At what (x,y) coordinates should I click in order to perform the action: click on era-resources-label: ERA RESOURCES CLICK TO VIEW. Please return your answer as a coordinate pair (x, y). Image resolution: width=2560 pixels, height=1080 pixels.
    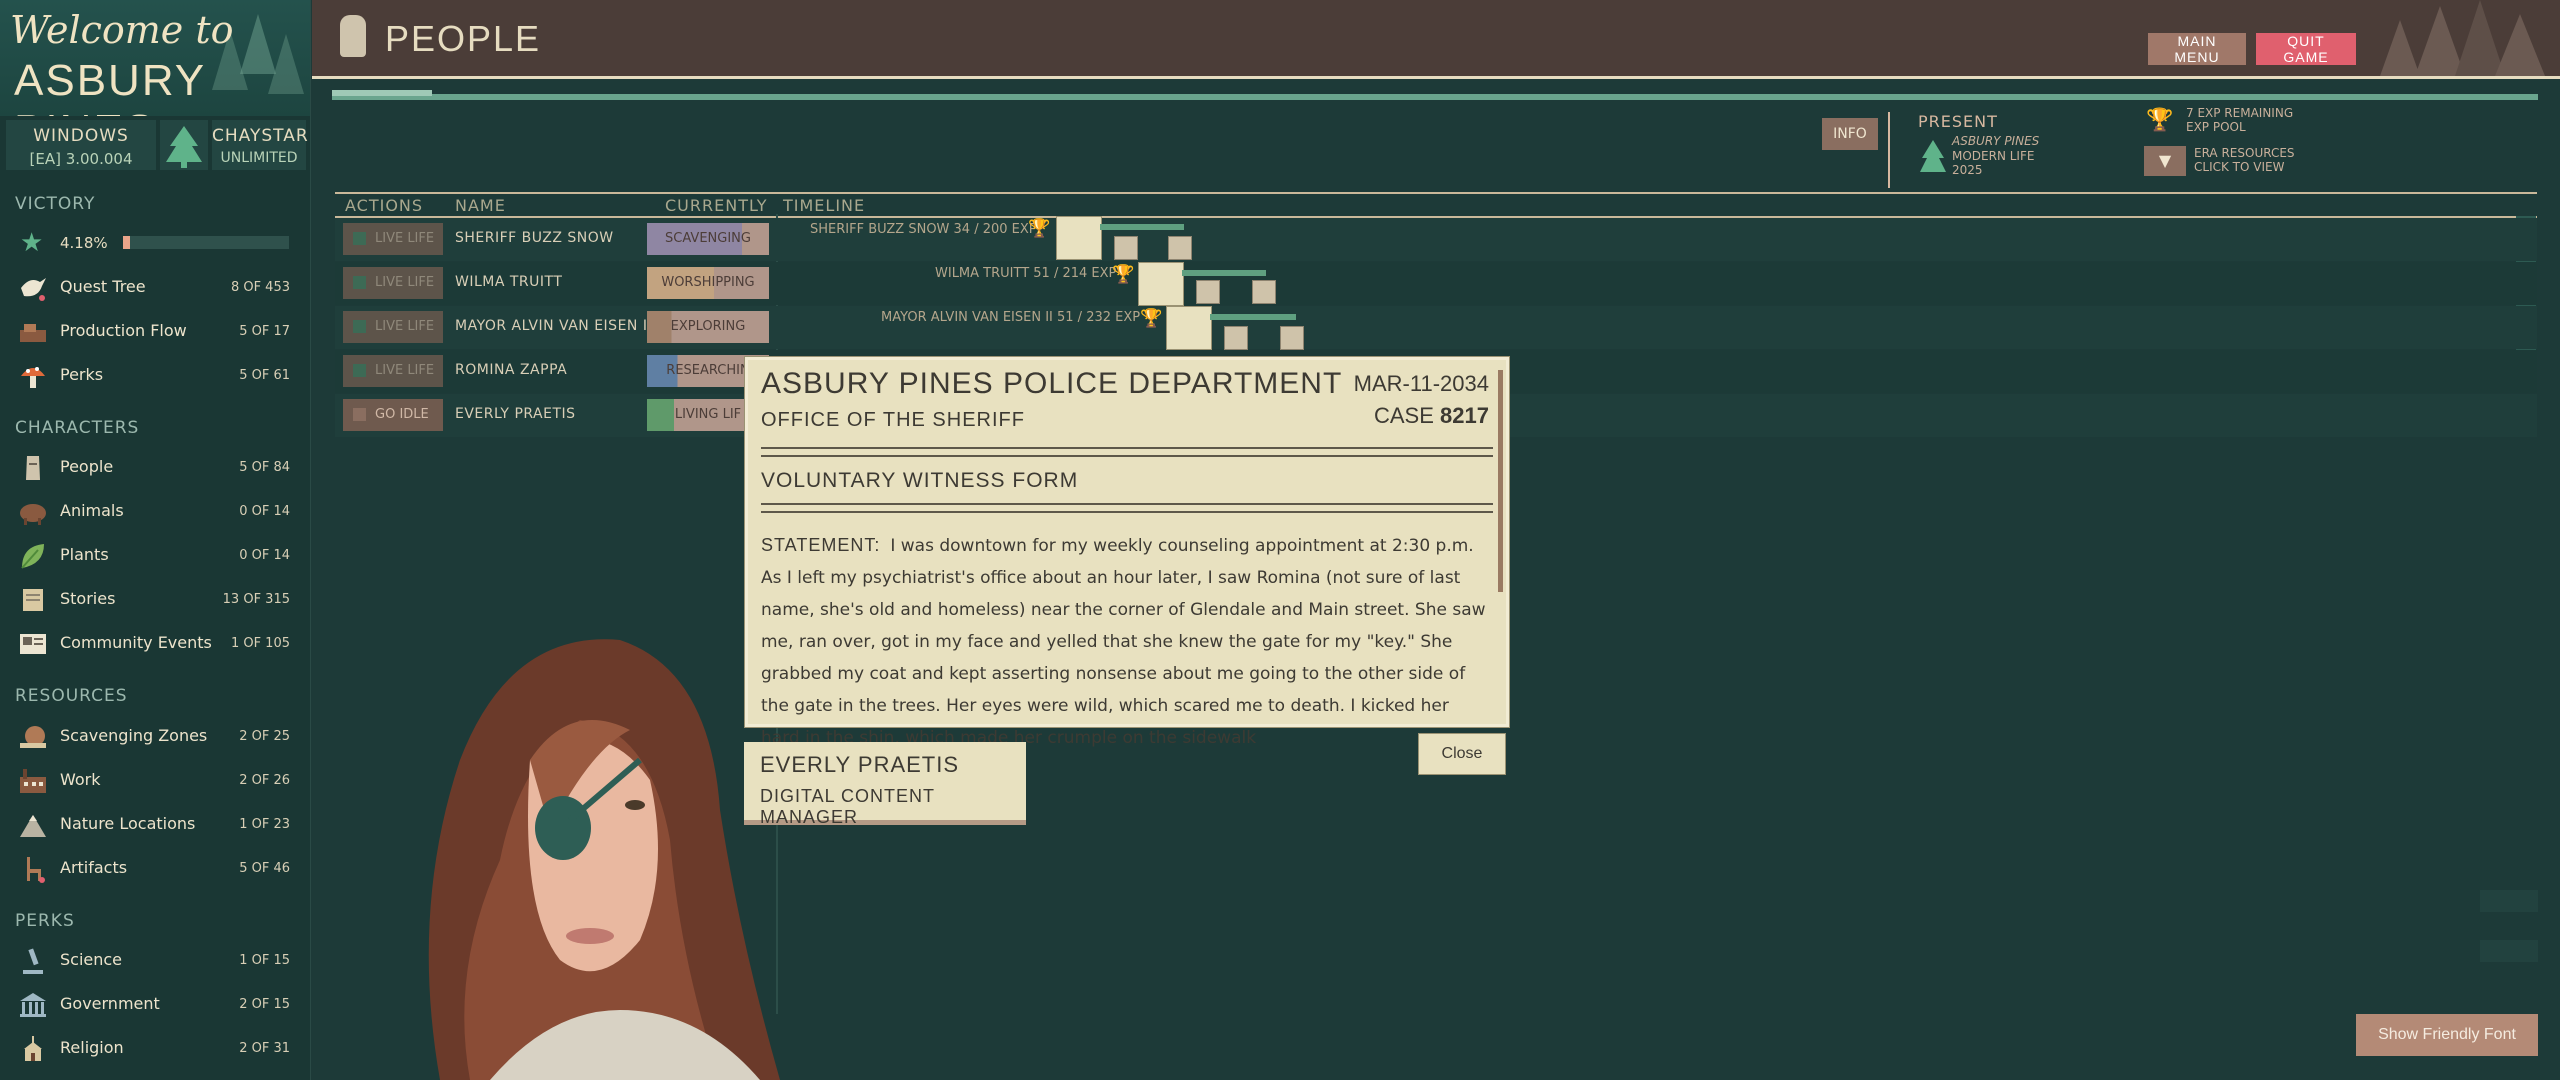
    Looking at the image, I should click on (2244, 160).